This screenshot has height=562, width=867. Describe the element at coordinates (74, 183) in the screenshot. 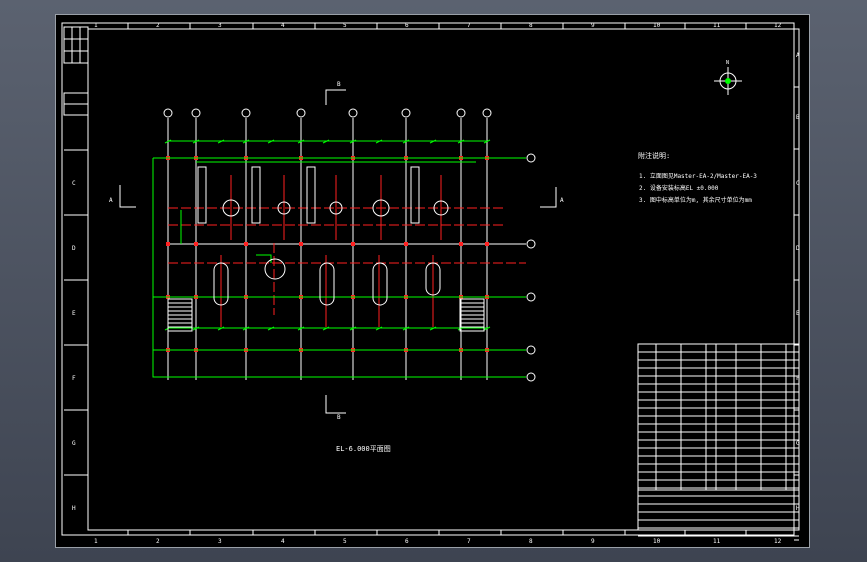

I see `ruler-left-label: C` at that location.